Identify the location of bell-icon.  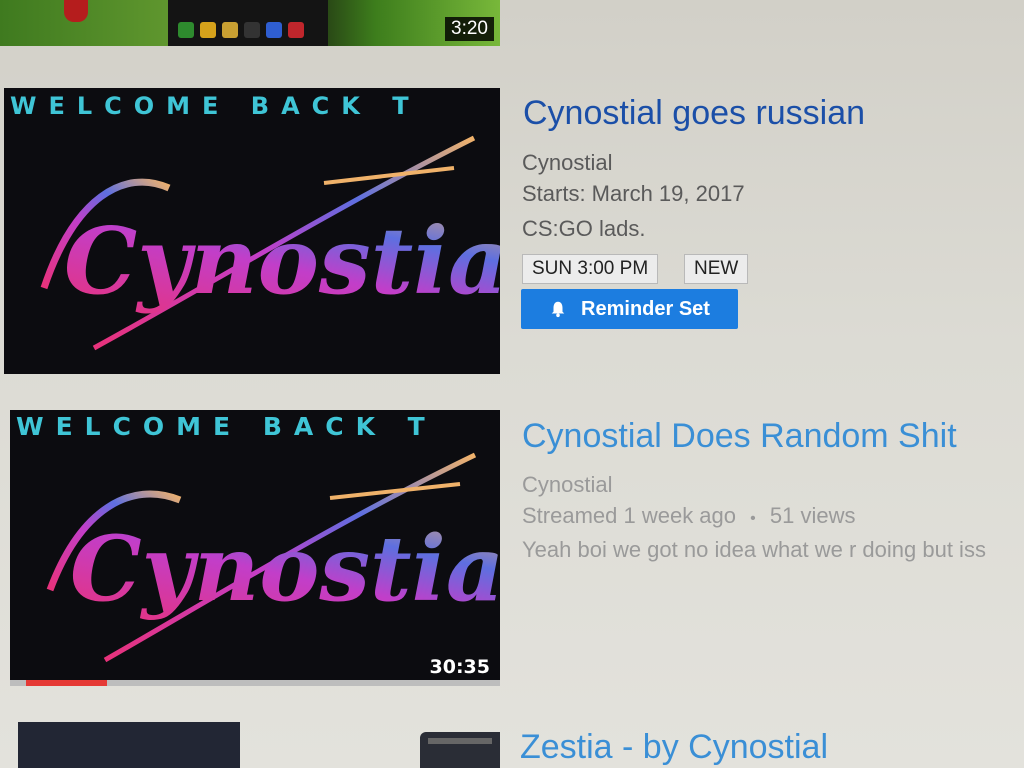
(558, 309).